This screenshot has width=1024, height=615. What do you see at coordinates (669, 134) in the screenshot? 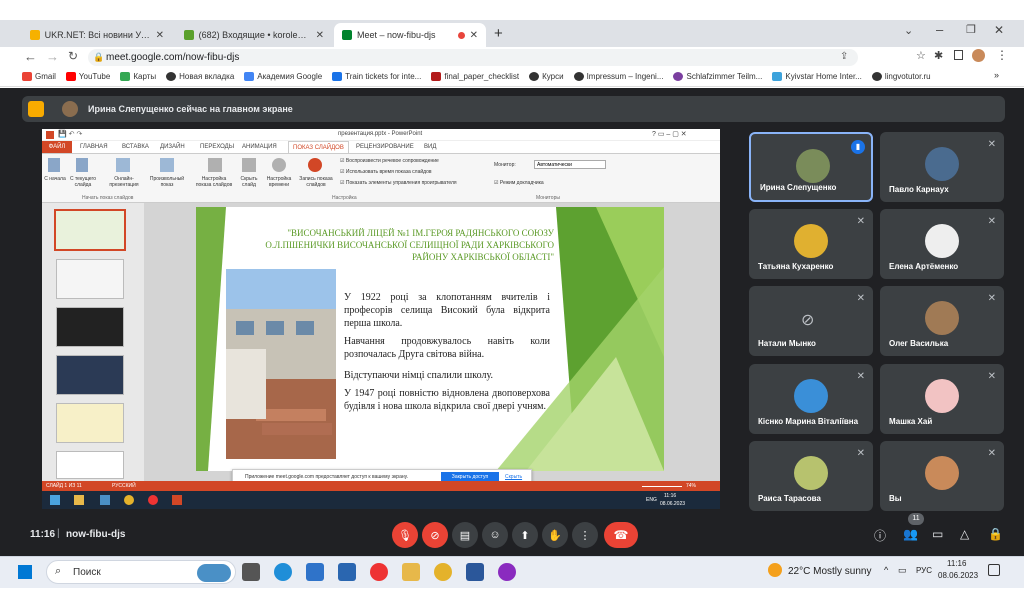
I see `ppt-window-controls-icon: ? ▭ – ▢ ✕` at bounding box center [669, 134].